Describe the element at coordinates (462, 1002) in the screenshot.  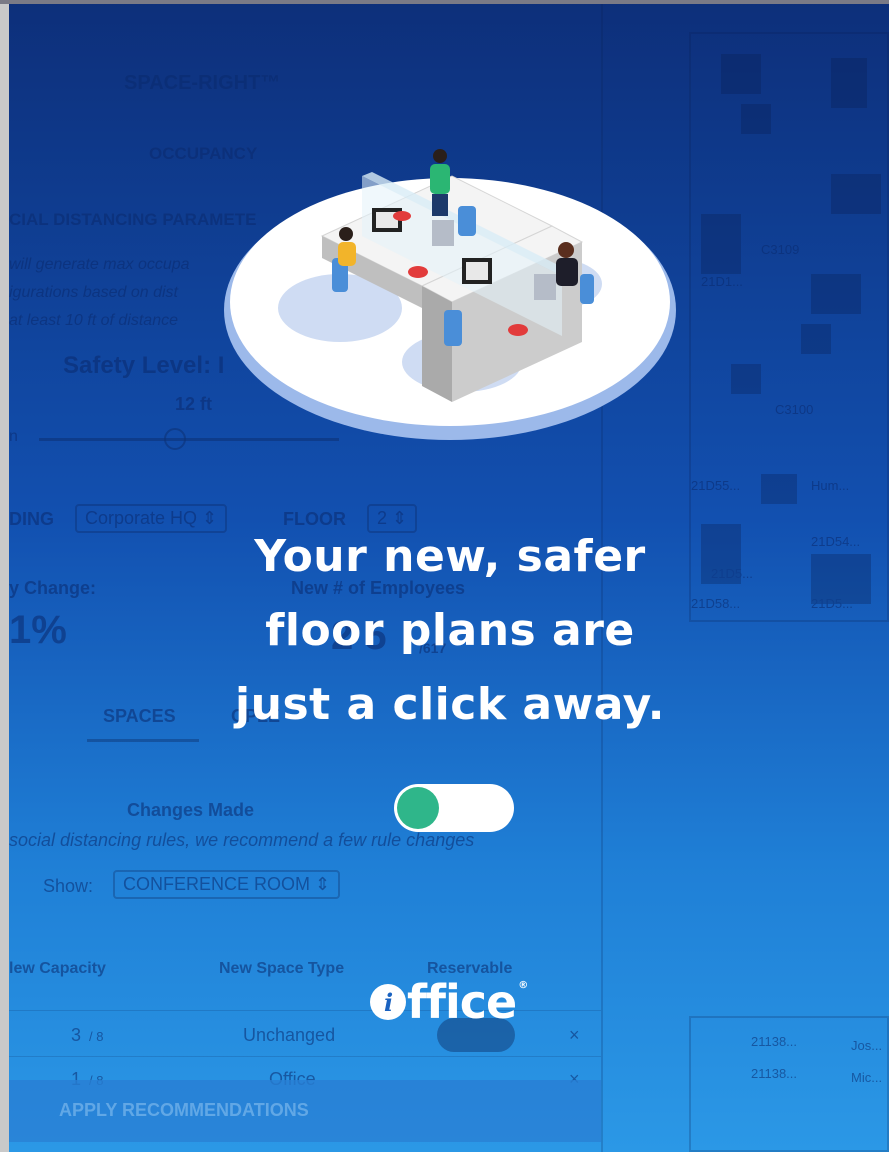
I see `logo-wordmark: ffice` at that location.